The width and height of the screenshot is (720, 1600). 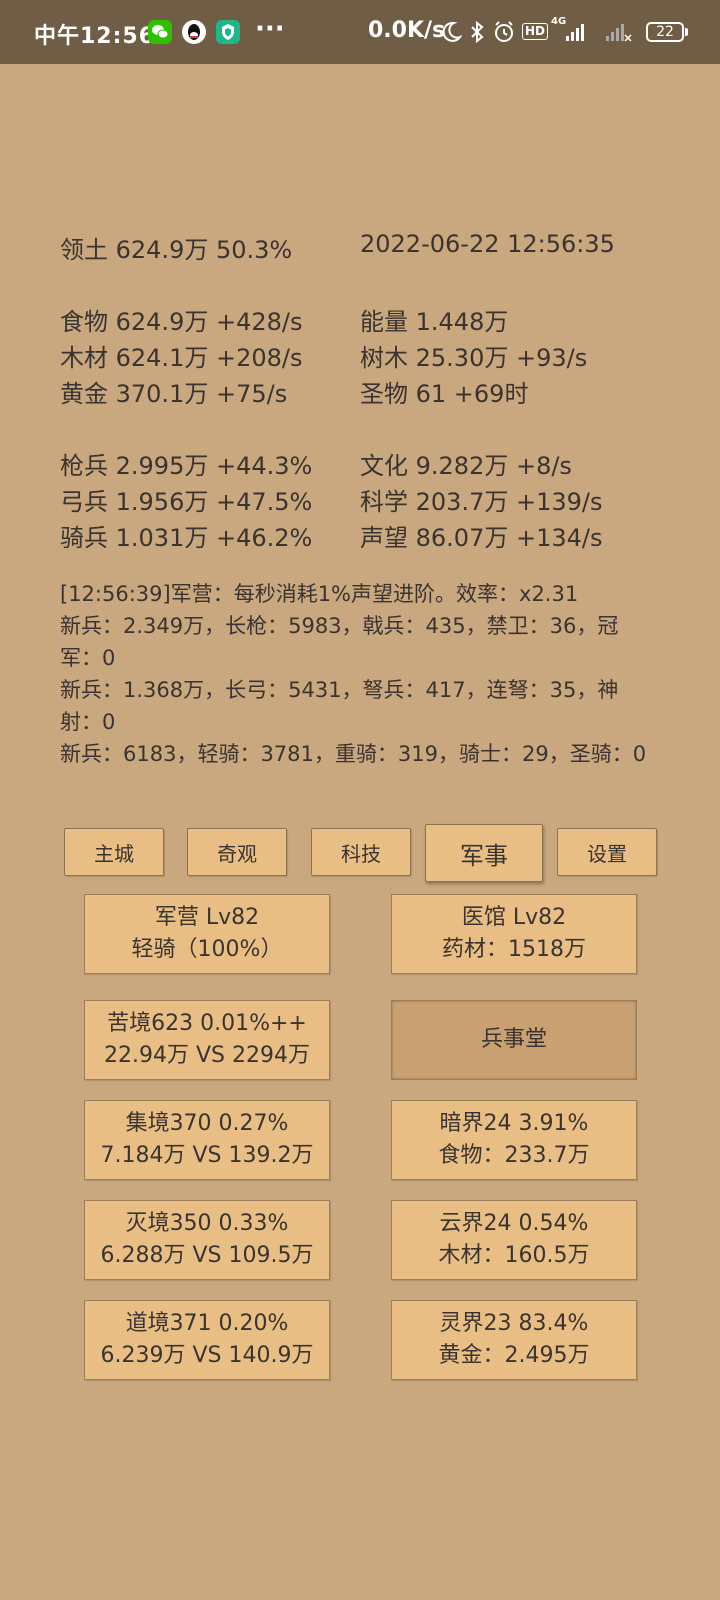 What do you see at coordinates (514, 1323) in the screenshot?
I see `building-title: 灵界23 83.4%` at bounding box center [514, 1323].